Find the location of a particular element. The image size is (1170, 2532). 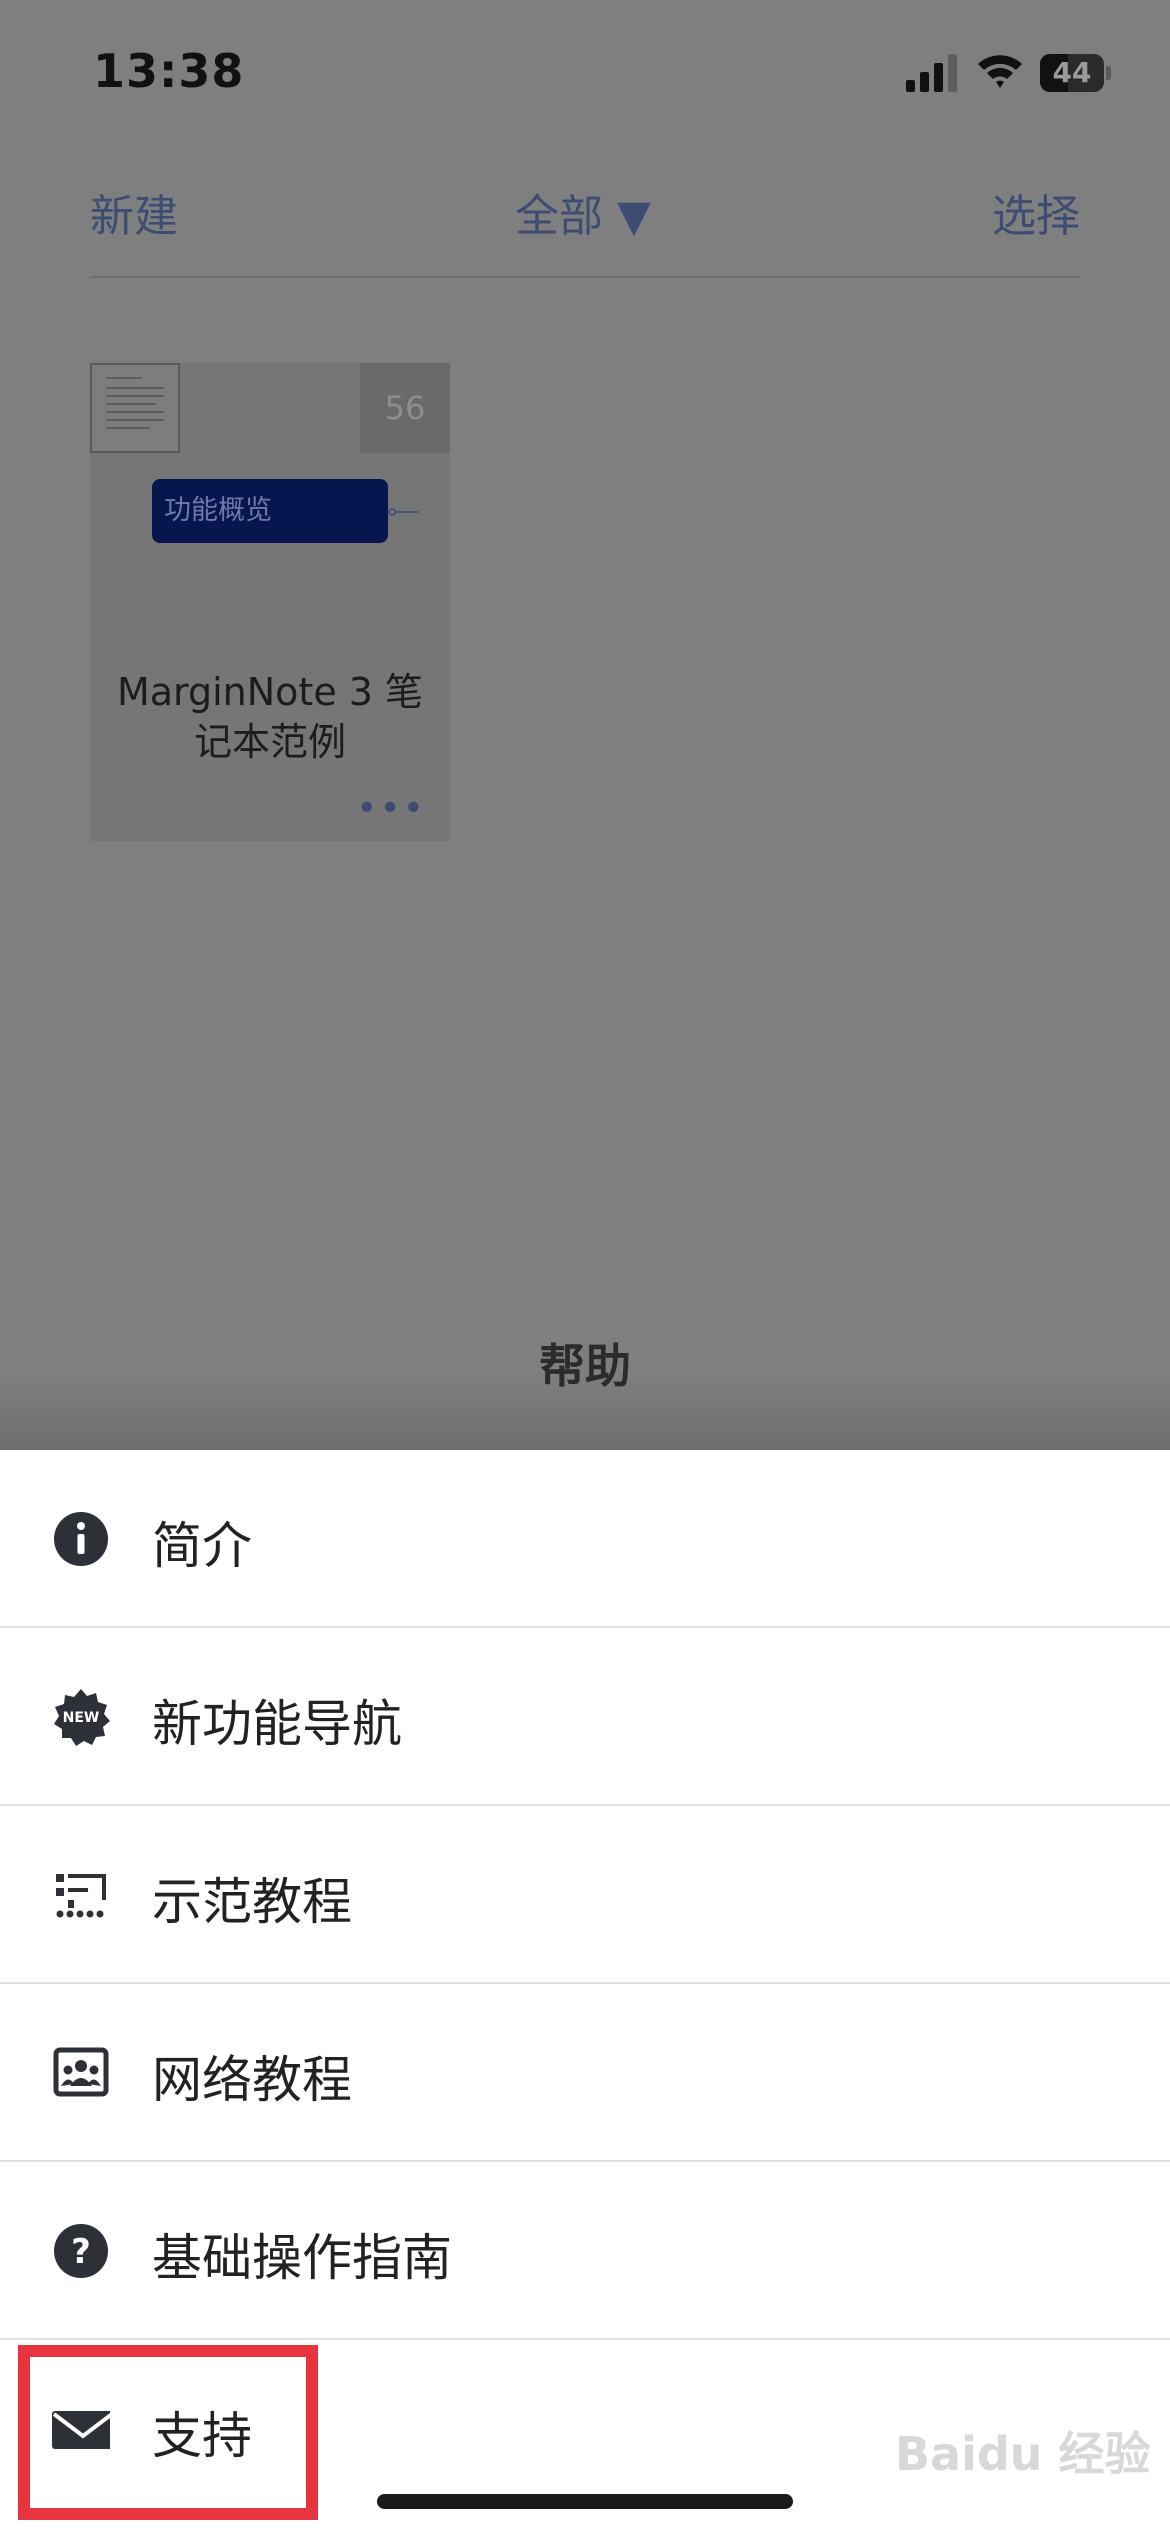

help-question-icon: ? is located at coordinates (81, 2251).